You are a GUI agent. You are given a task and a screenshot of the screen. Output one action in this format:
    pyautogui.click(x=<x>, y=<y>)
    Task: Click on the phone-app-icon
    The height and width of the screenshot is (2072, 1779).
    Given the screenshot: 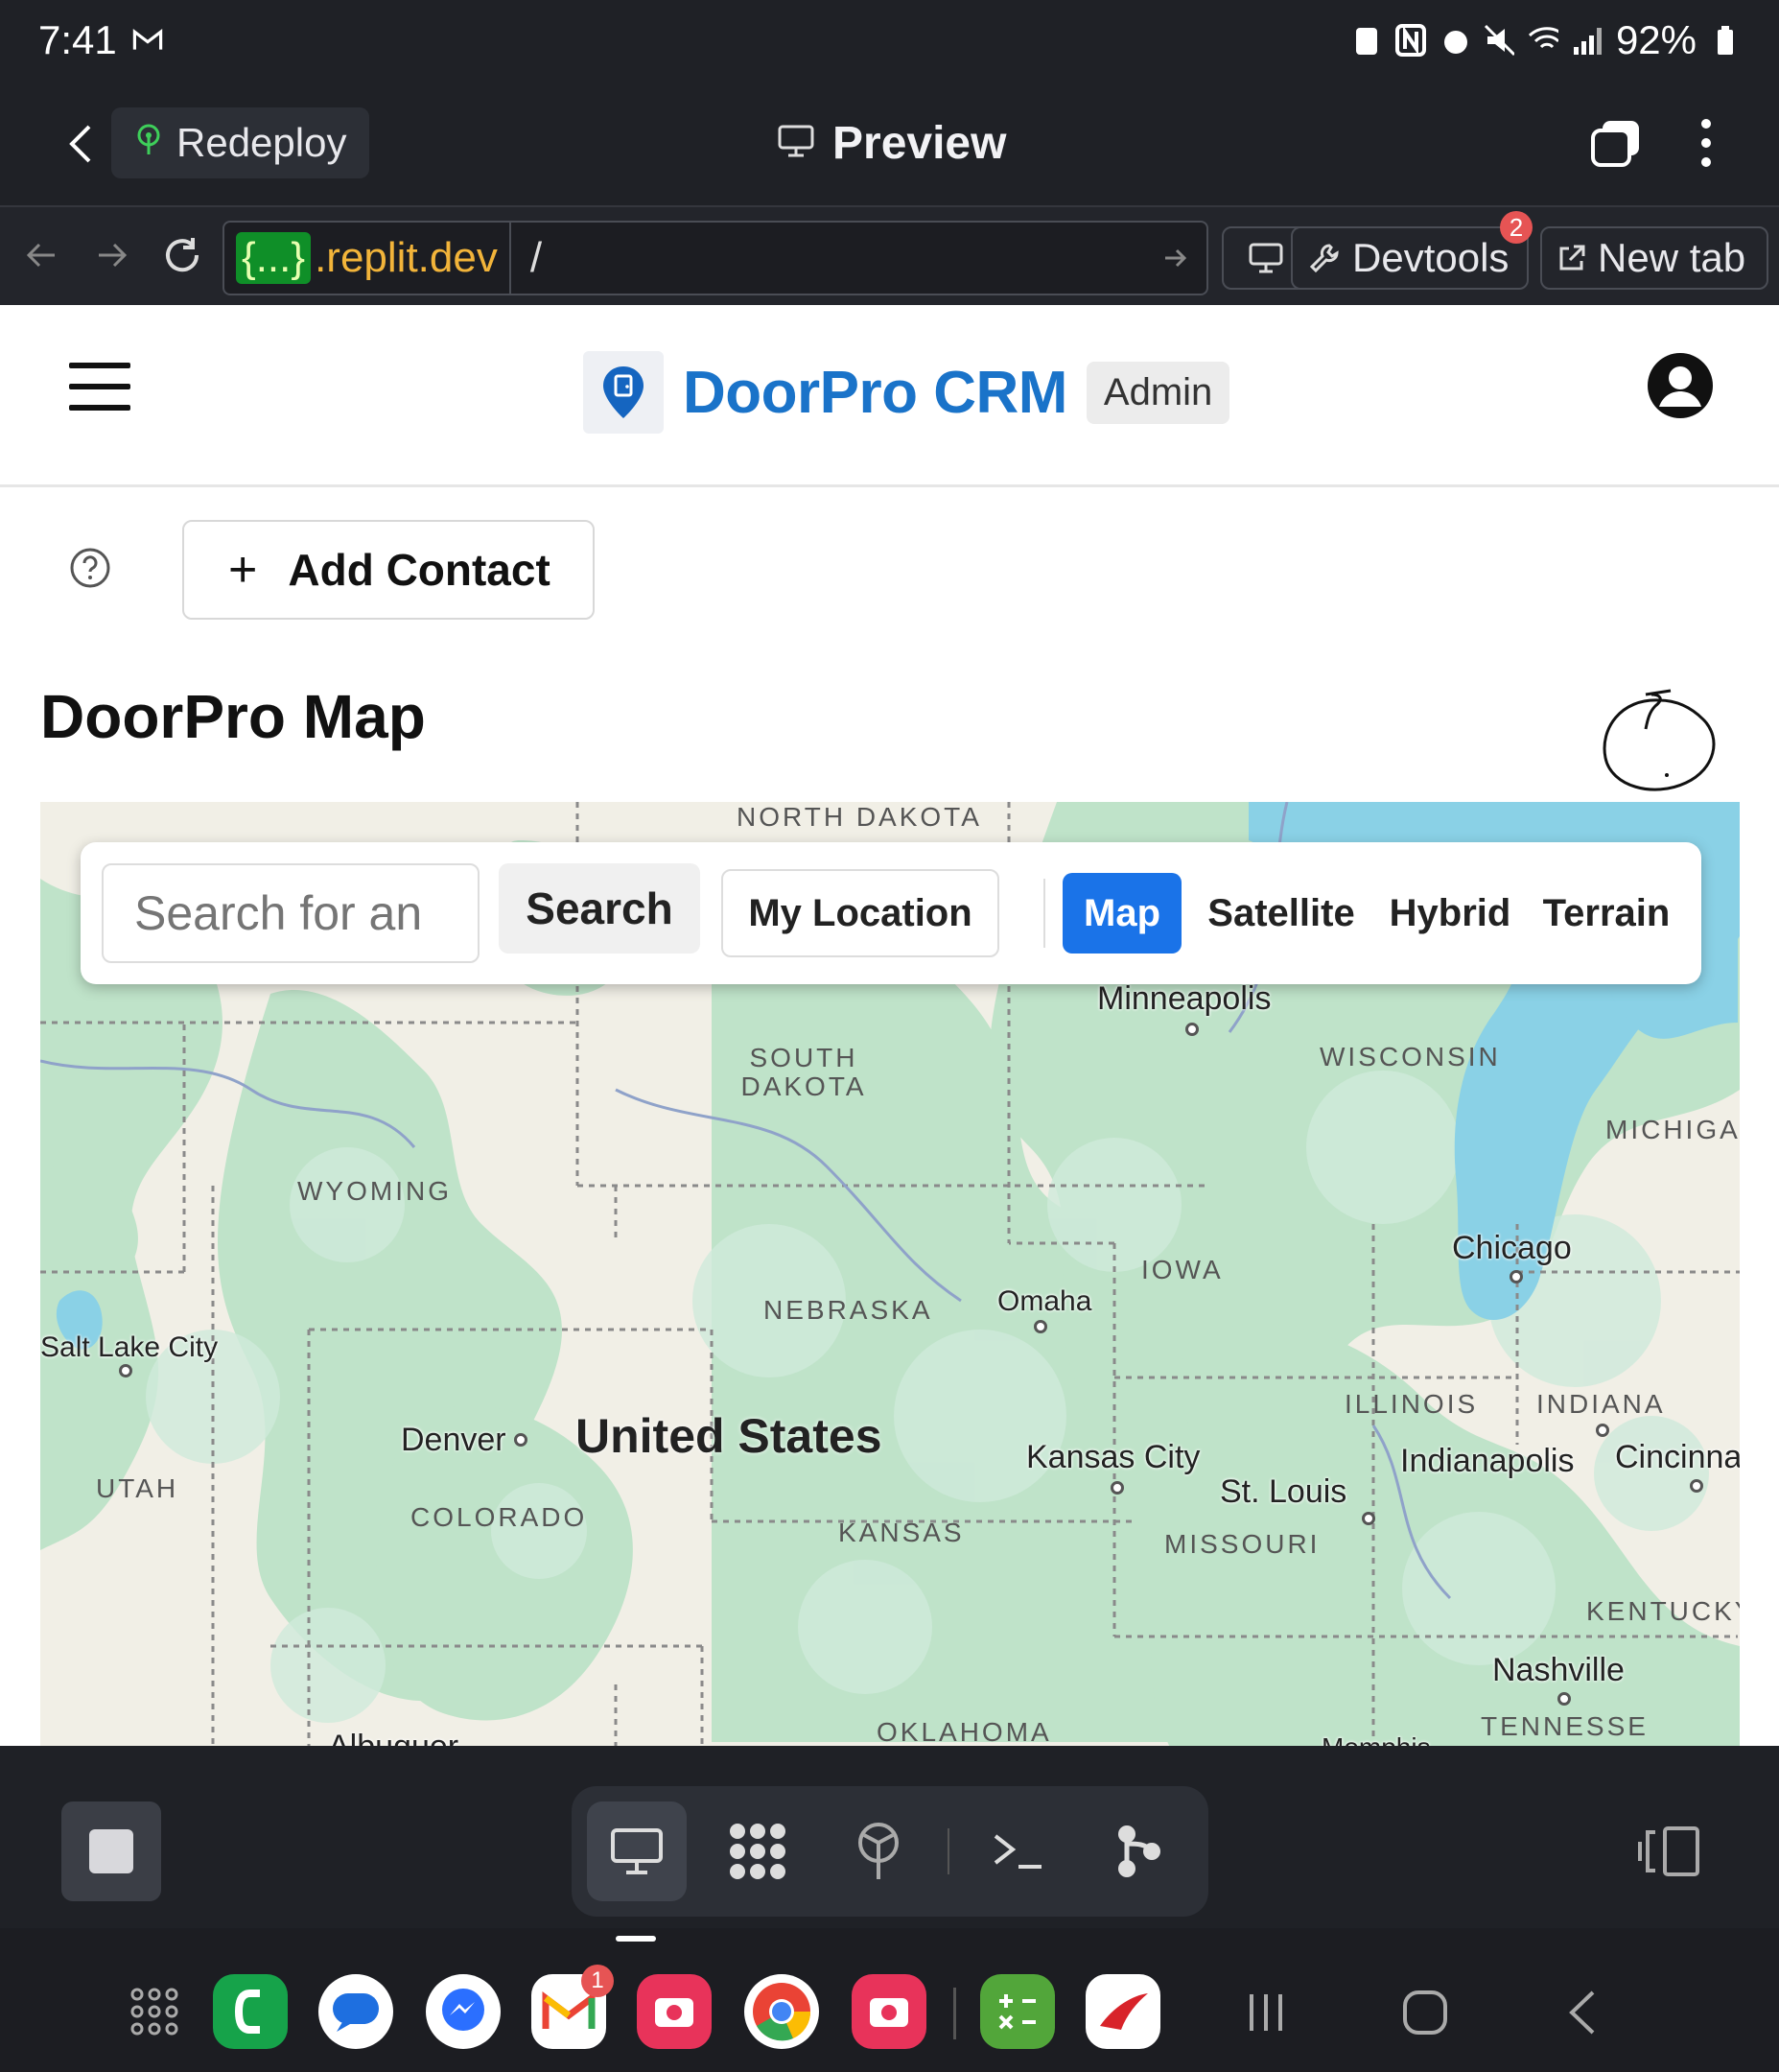 What is the action you would take?
    pyautogui.click(x=250, y=2011)
    